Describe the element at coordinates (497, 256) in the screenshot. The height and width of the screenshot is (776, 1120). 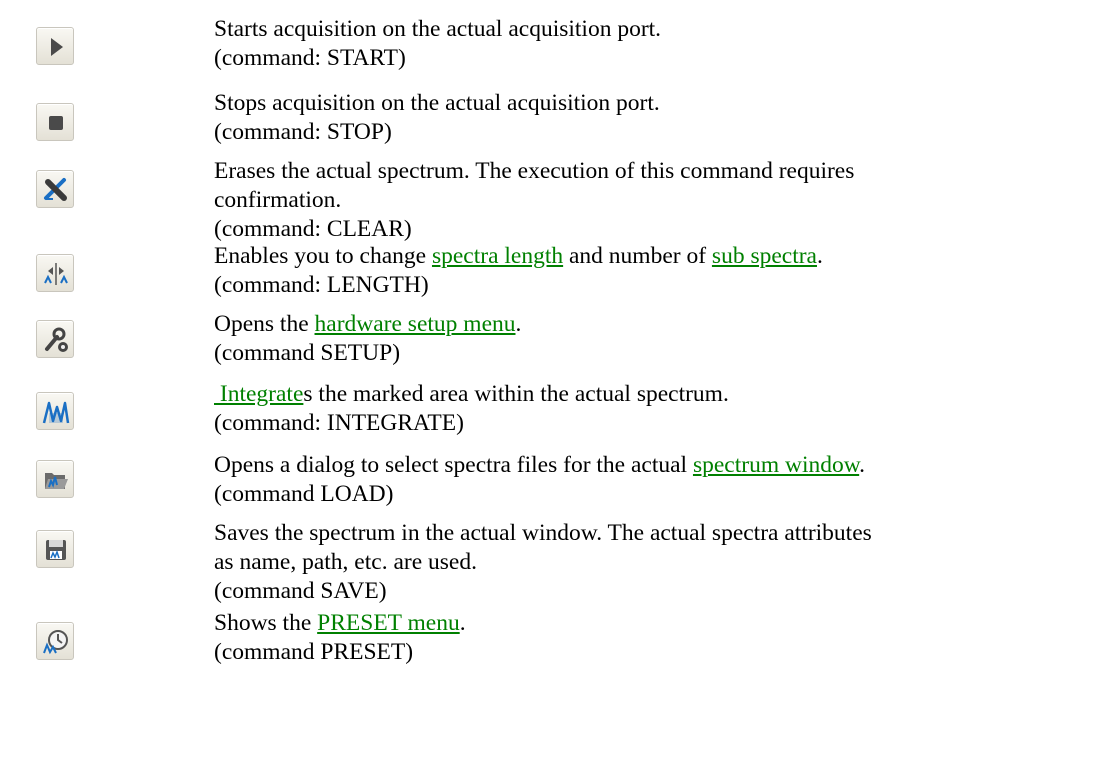
I see `spectra-length-link: spectra length` at that location.